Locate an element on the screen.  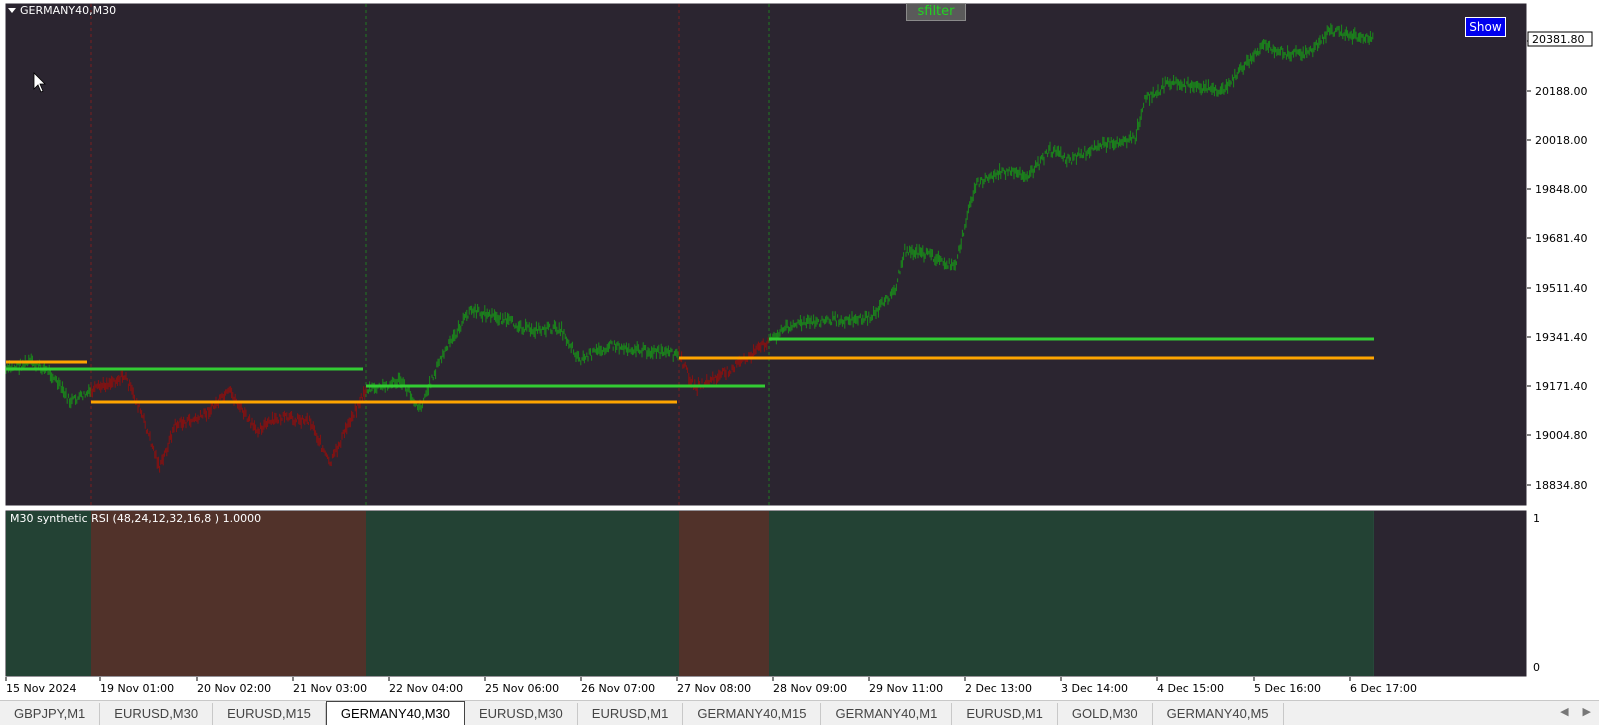
tab-germany40-m15: GERMANY40,M15 is located at coordinates (752, 714).